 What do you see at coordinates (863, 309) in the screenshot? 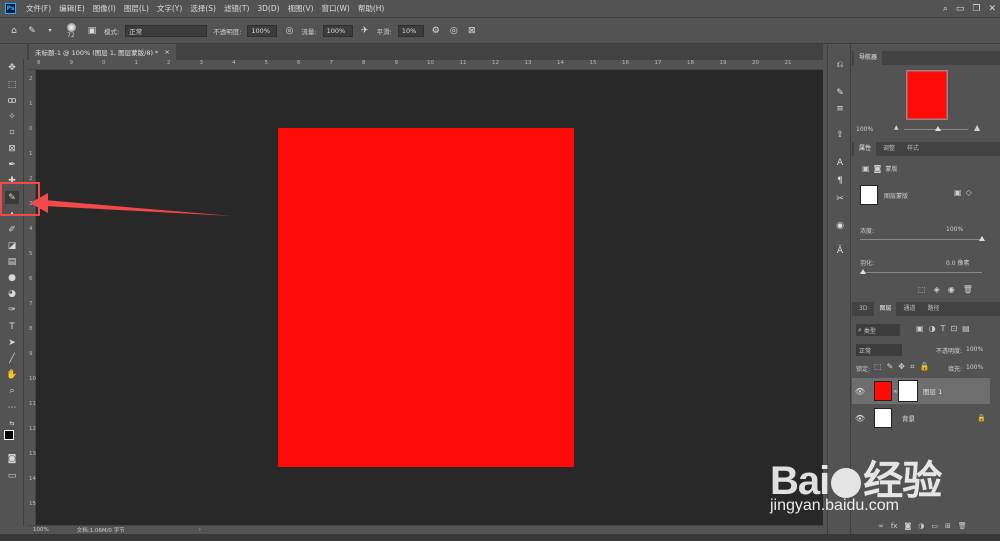
I see `tab-3d: 3D` at bounding box center [863, 309].